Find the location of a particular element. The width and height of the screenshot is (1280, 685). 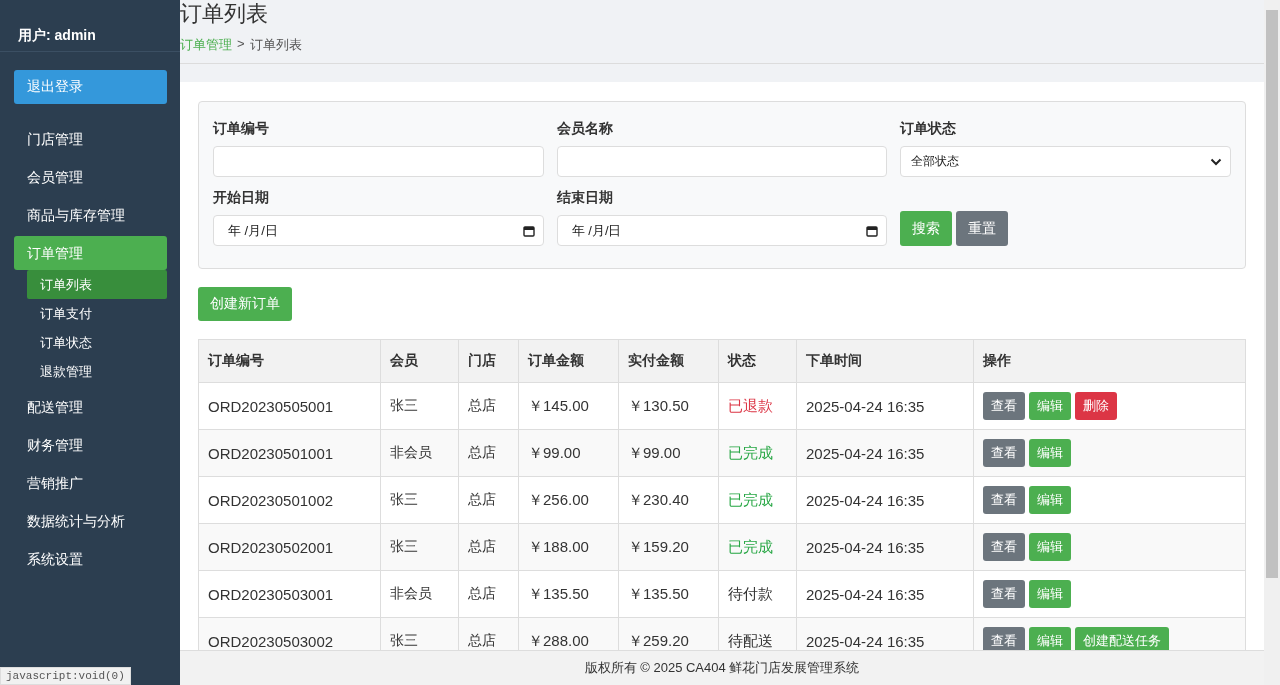

breadcrumb-link: 订单管理 is located at coordinates (206, 45).